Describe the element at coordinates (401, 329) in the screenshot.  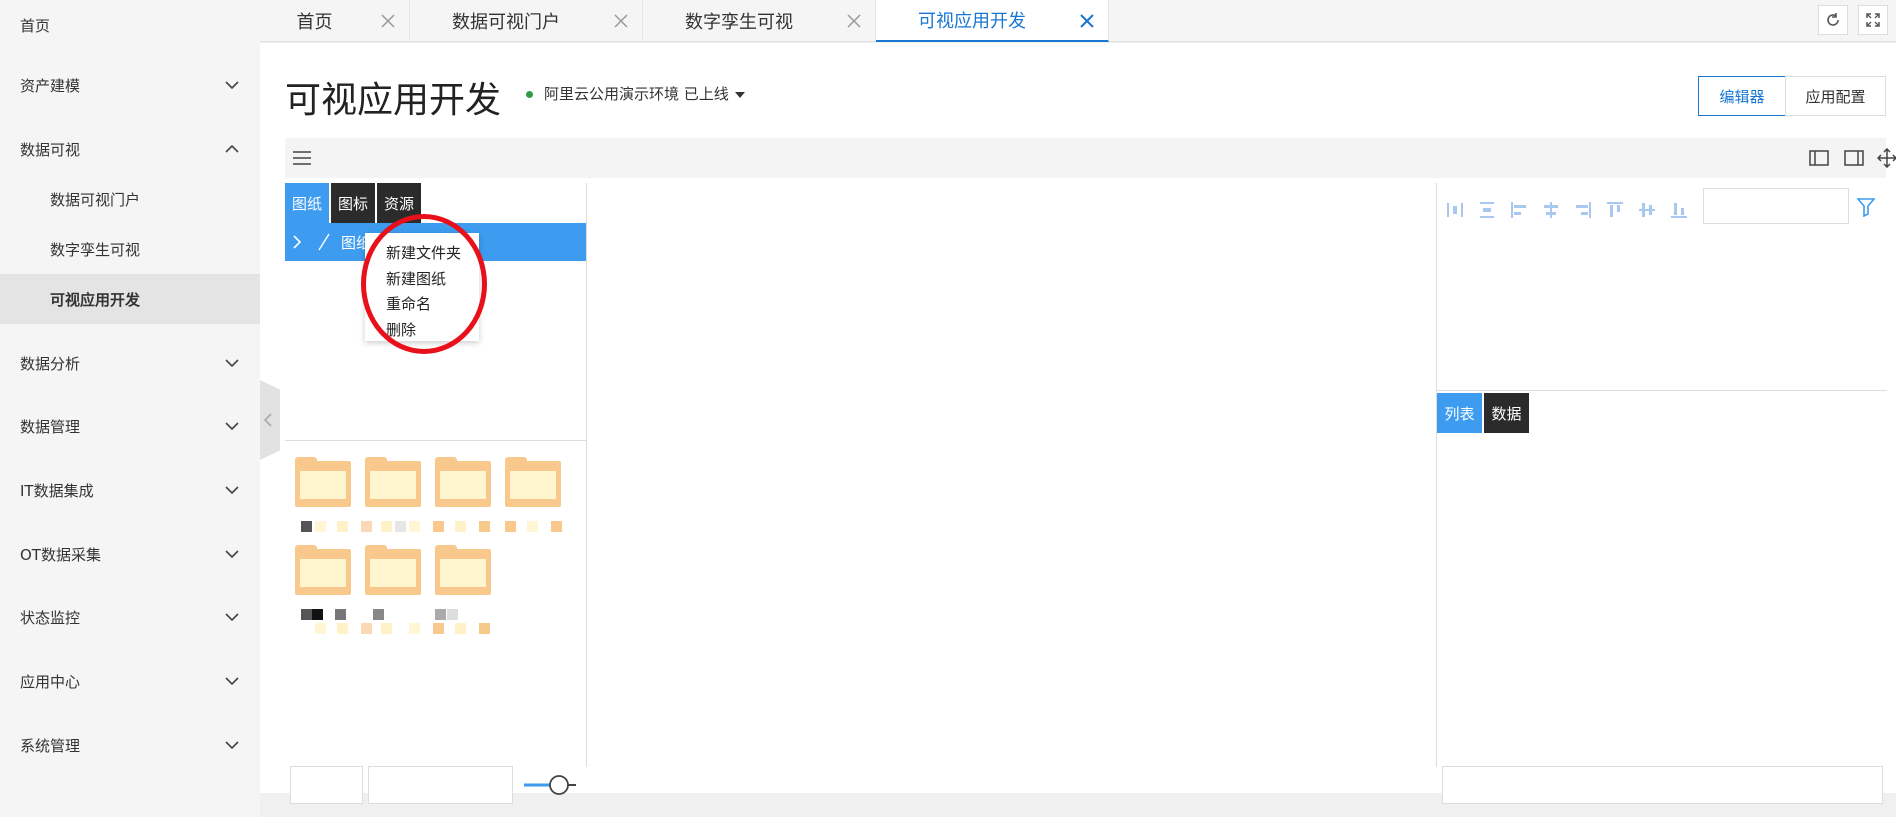
I see `menu-item-delete: 删除` at that location.